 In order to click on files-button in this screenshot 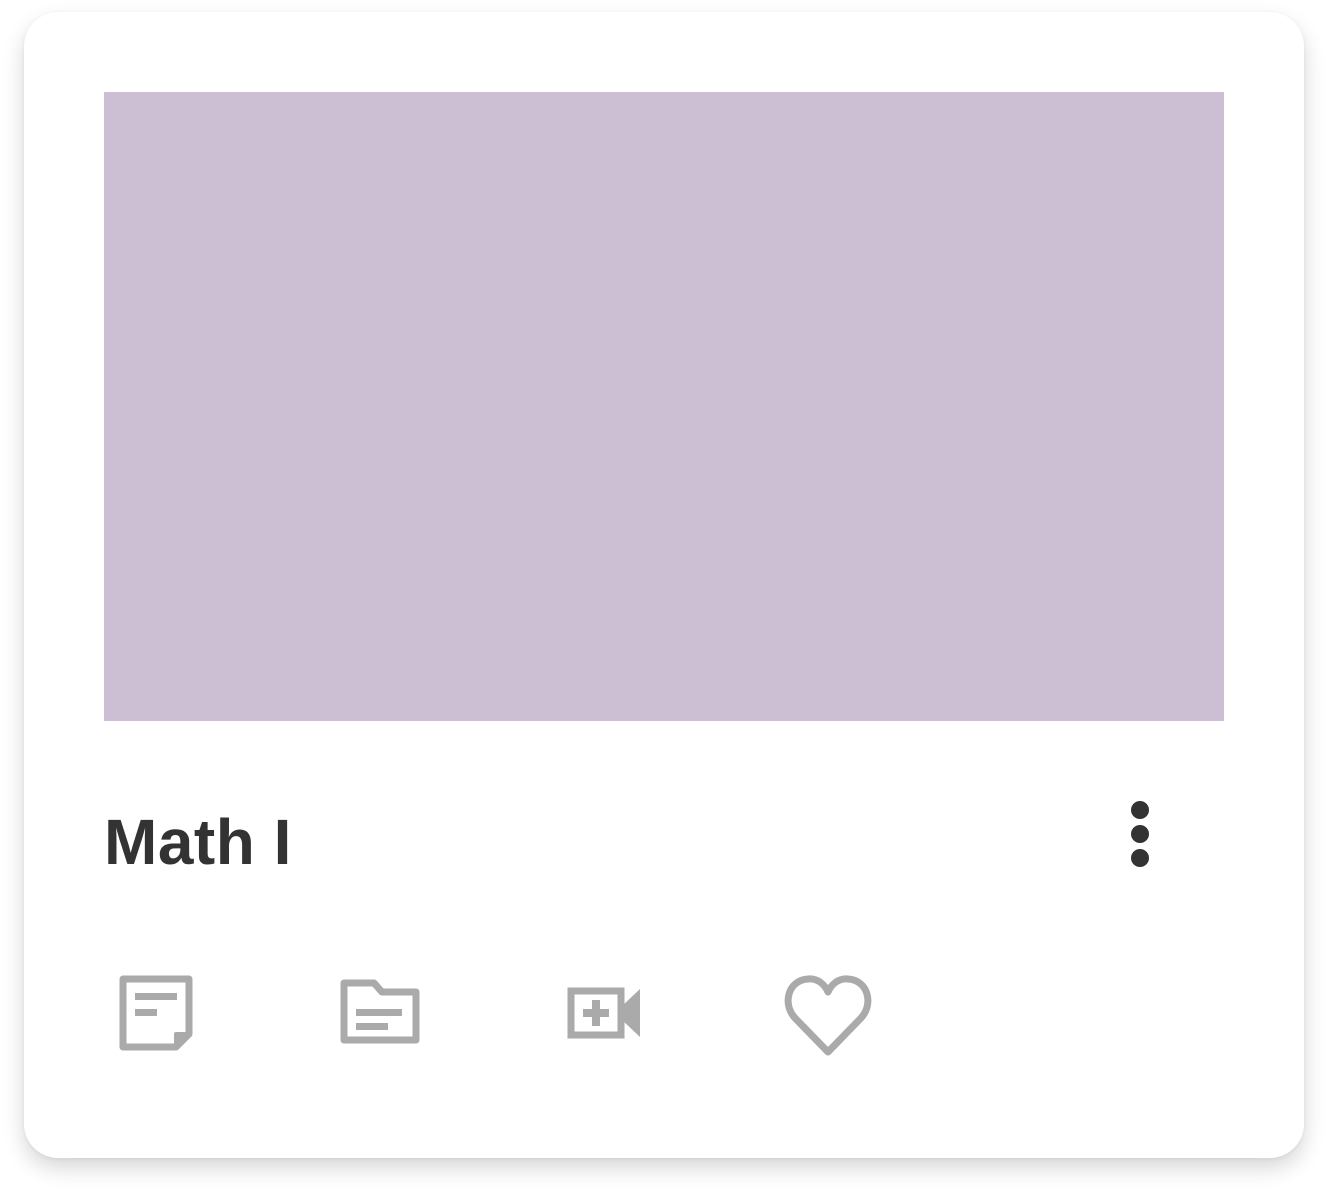, I will do `click(380, 1012)`.